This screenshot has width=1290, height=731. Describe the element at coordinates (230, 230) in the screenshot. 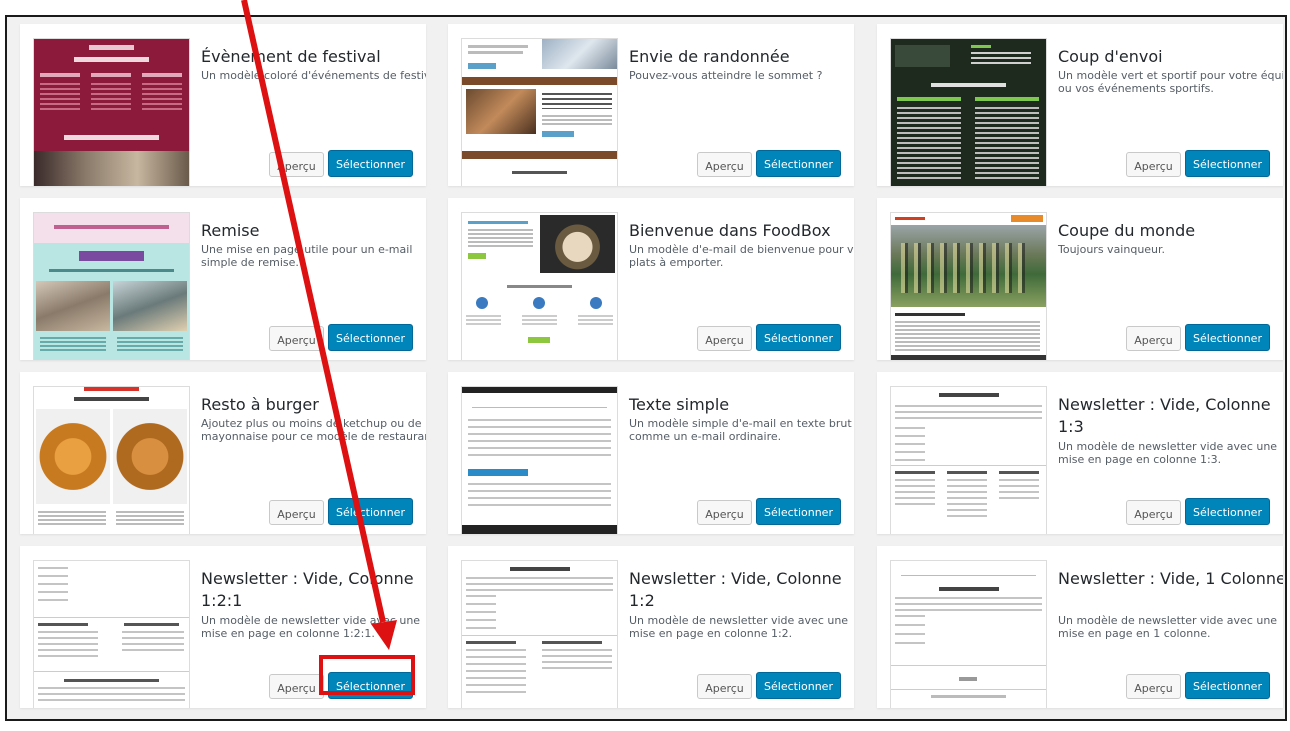

I see `template-title: Remise` at that location.